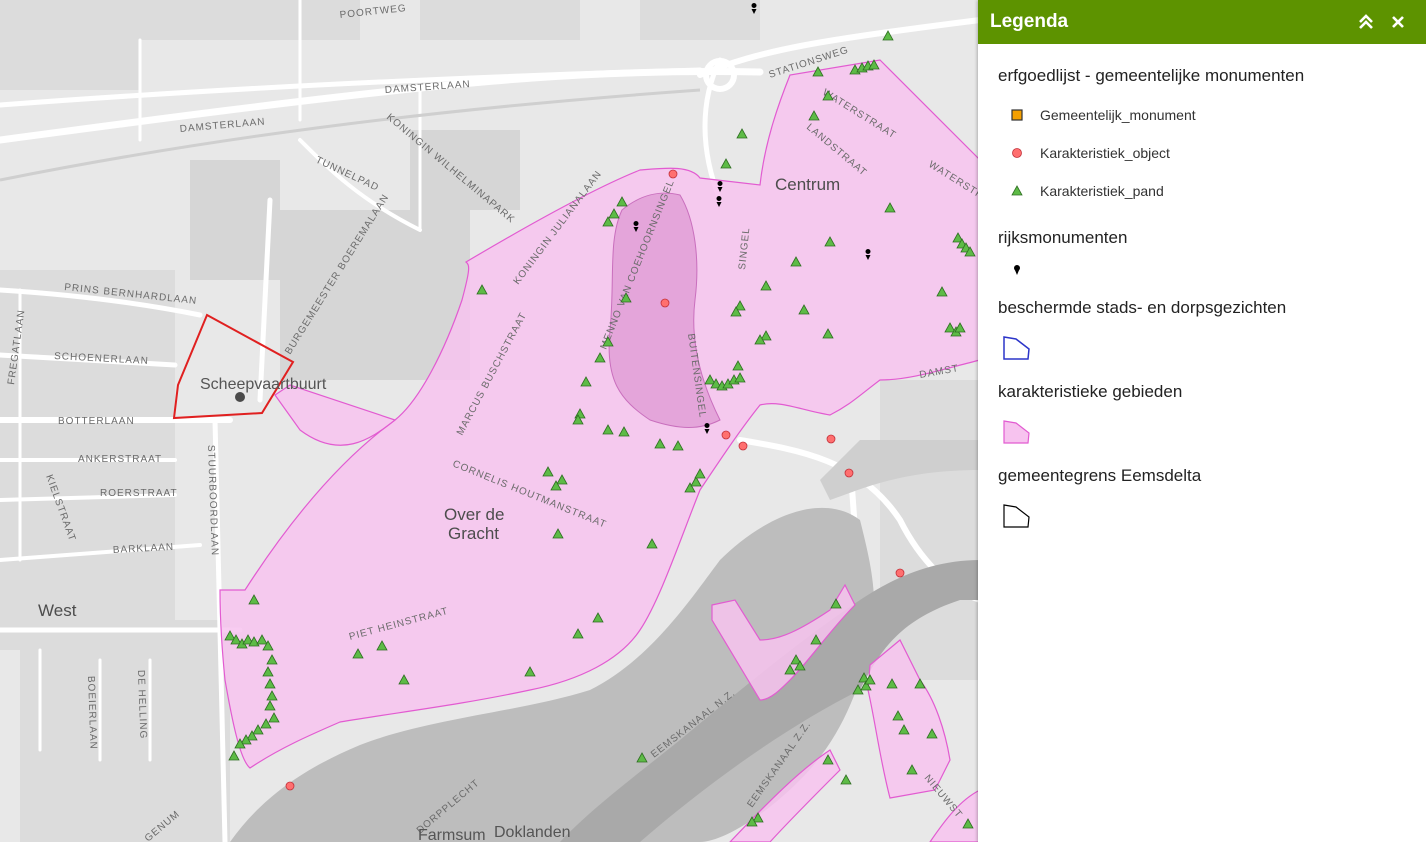 This screenshot has height=842, width=1426. I want to click on legend-layer-title: gemeentegrens Eemsdelta, so click(1100, 475).